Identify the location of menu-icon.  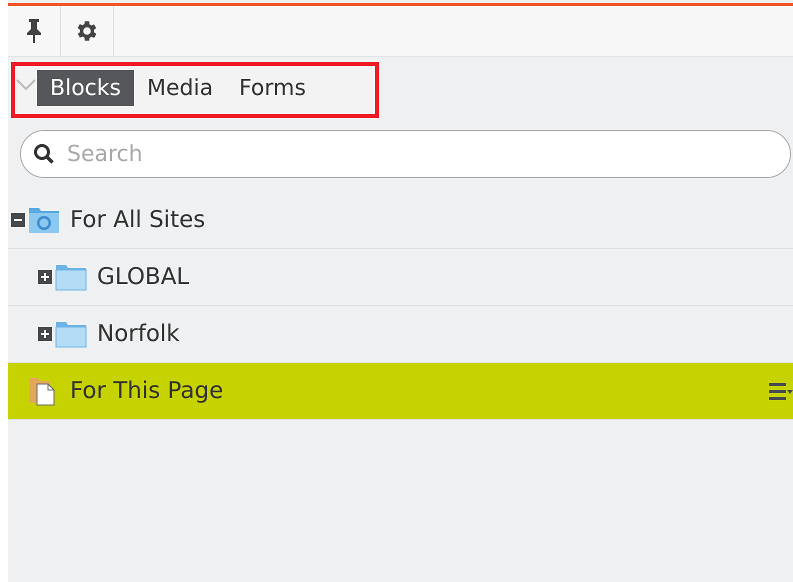
(781, 391).